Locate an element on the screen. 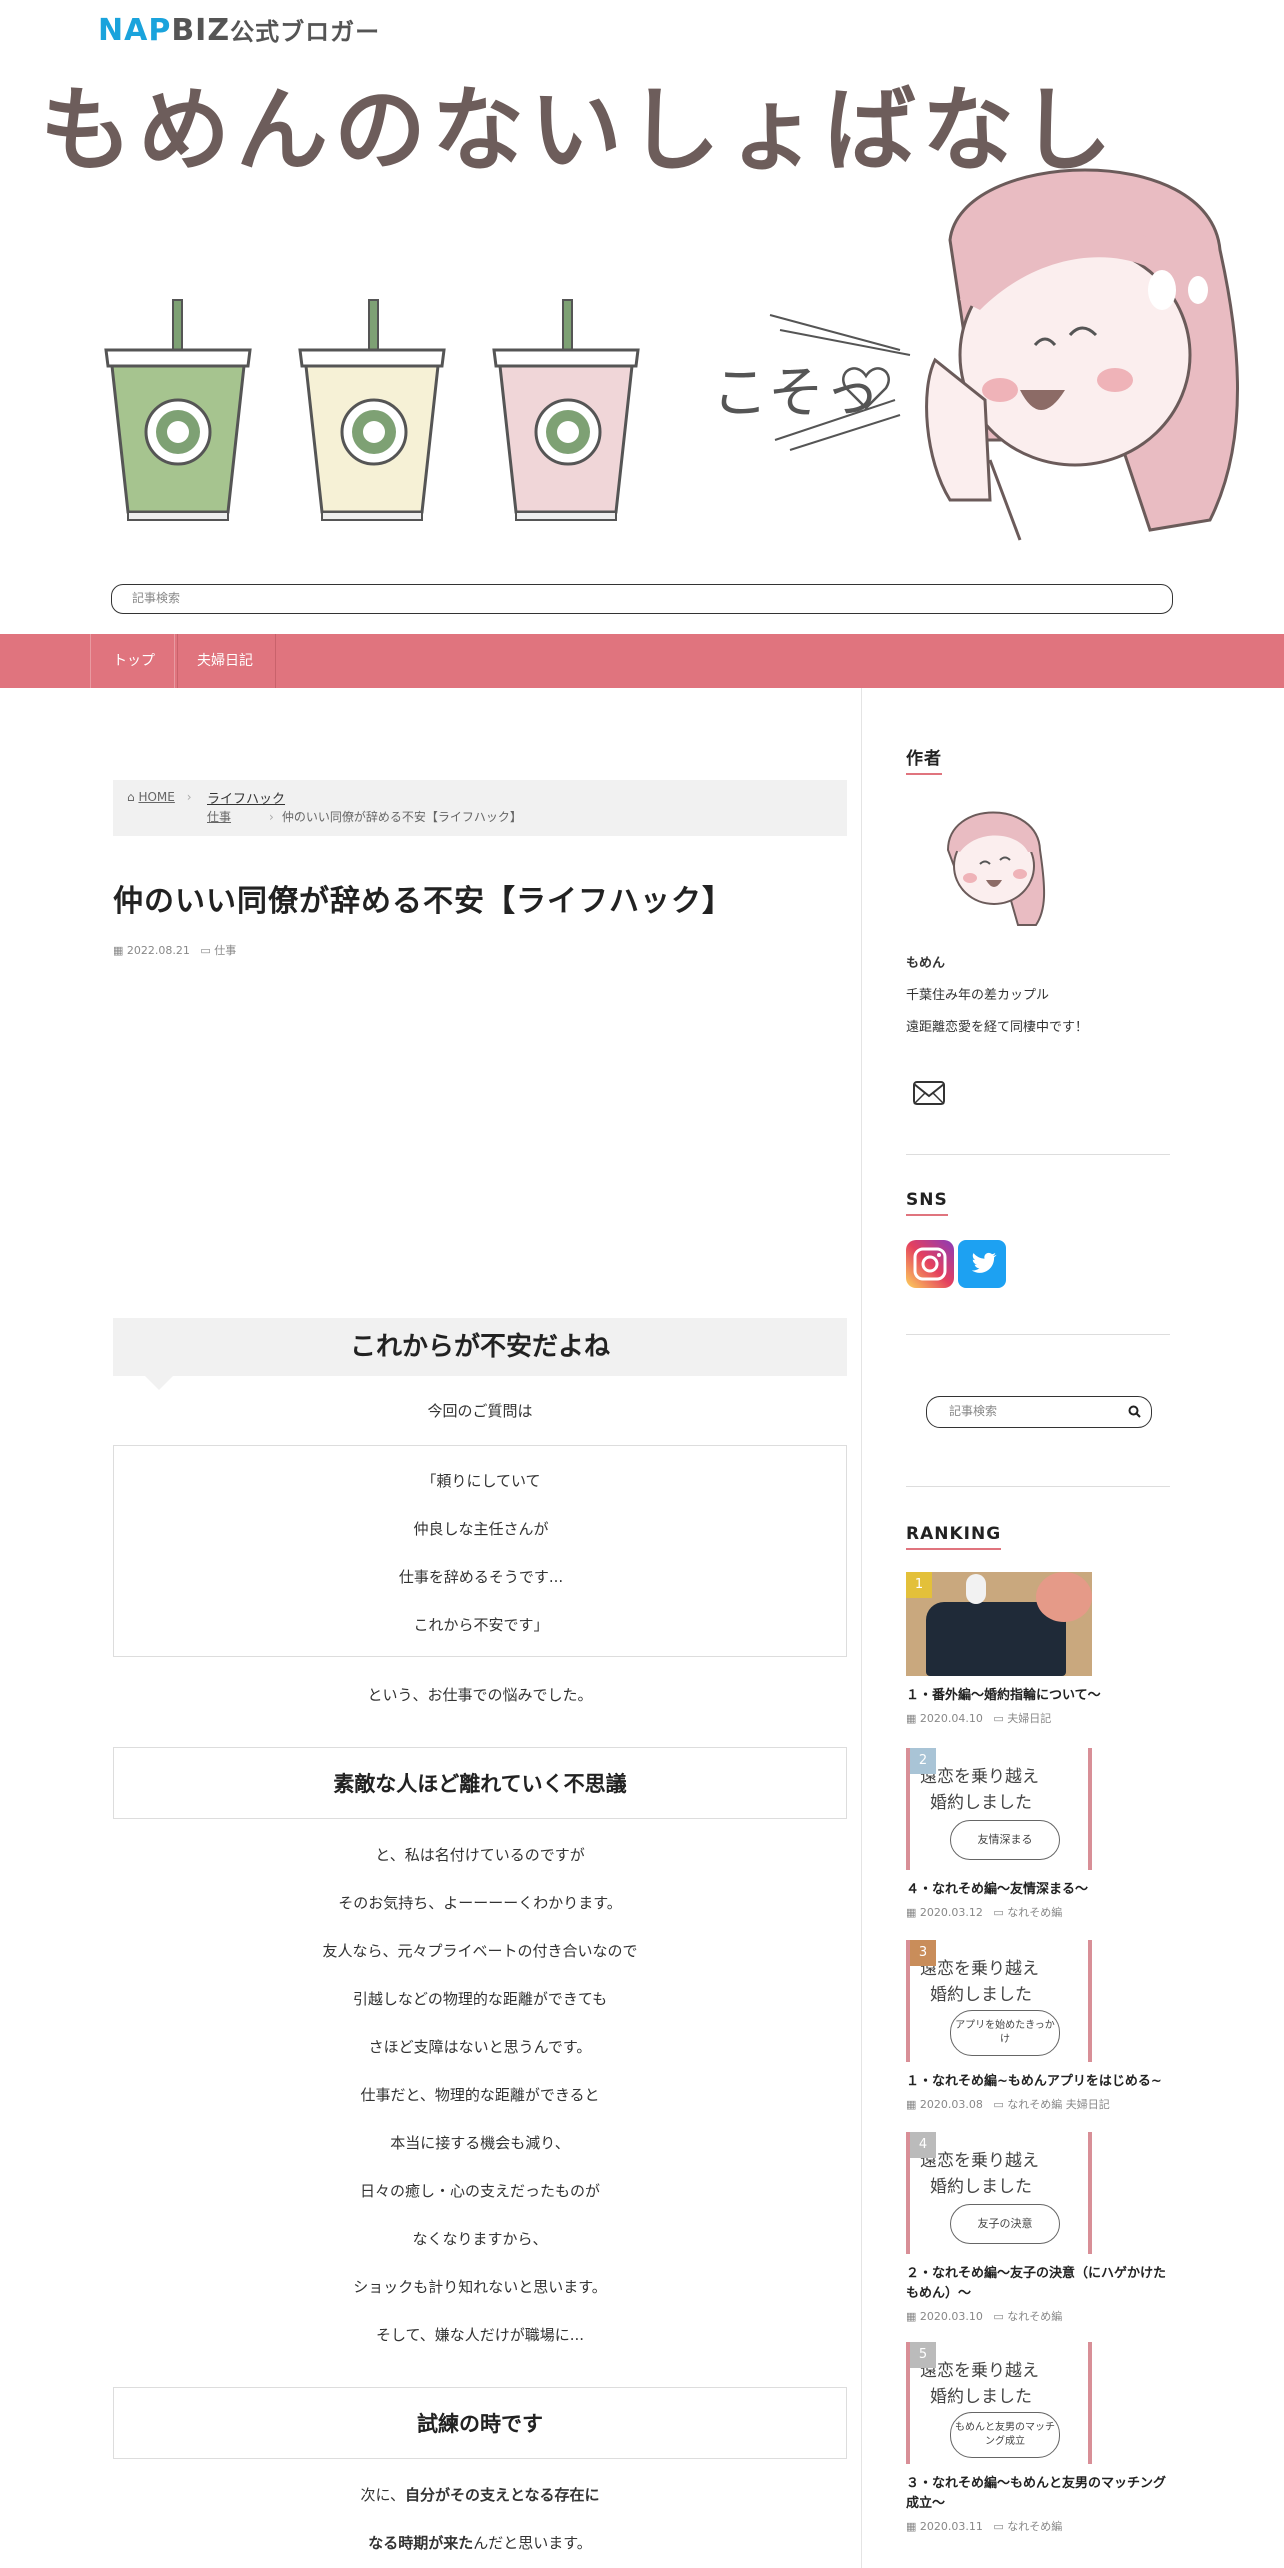  thumb-bubble: アプリを始めたきっかけ is located at coordinates (1005, 2033).